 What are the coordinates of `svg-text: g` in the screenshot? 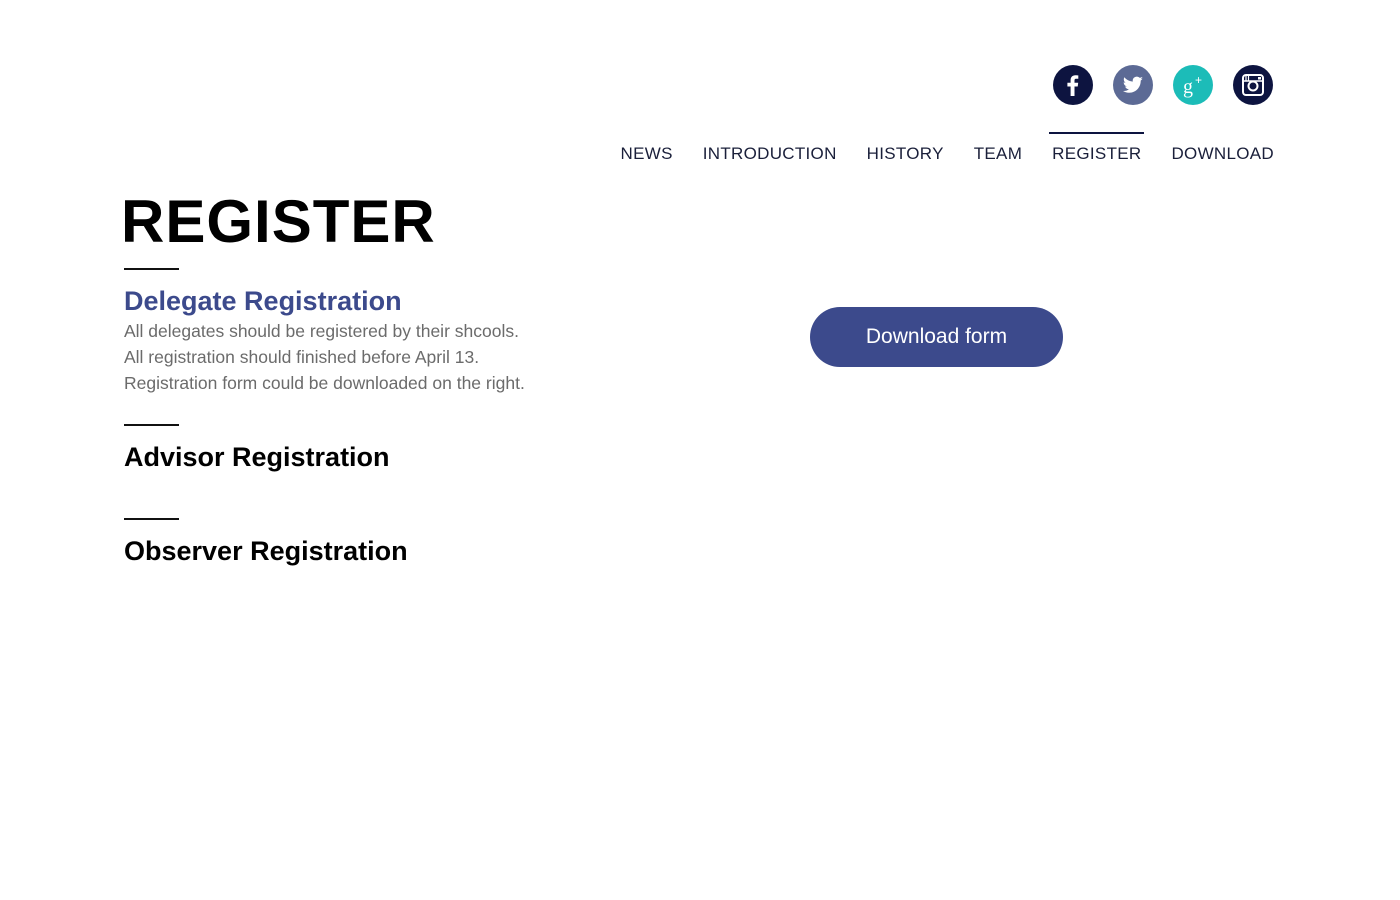 It's located at (1188, 87).